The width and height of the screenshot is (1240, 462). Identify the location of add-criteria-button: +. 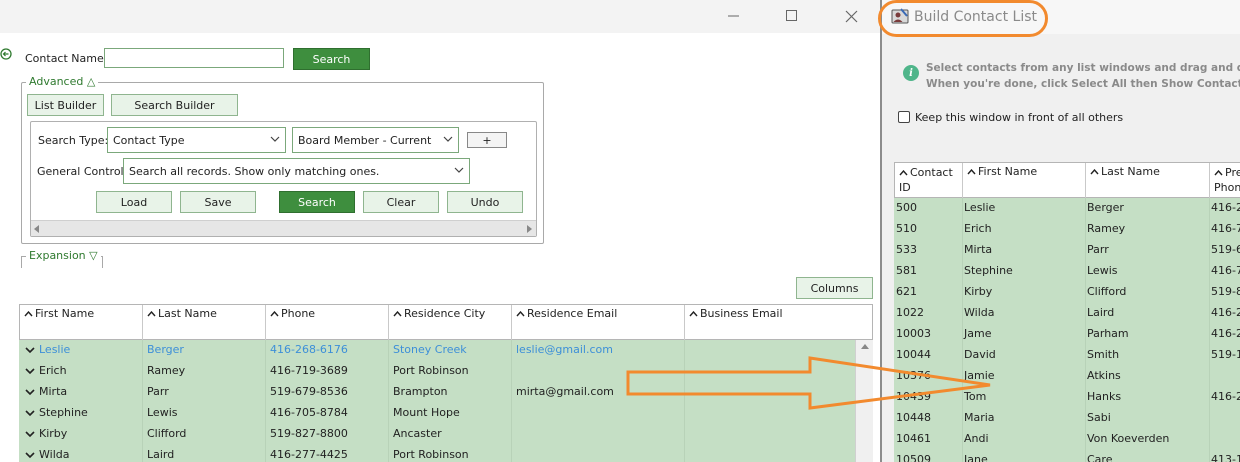
(487, 140).